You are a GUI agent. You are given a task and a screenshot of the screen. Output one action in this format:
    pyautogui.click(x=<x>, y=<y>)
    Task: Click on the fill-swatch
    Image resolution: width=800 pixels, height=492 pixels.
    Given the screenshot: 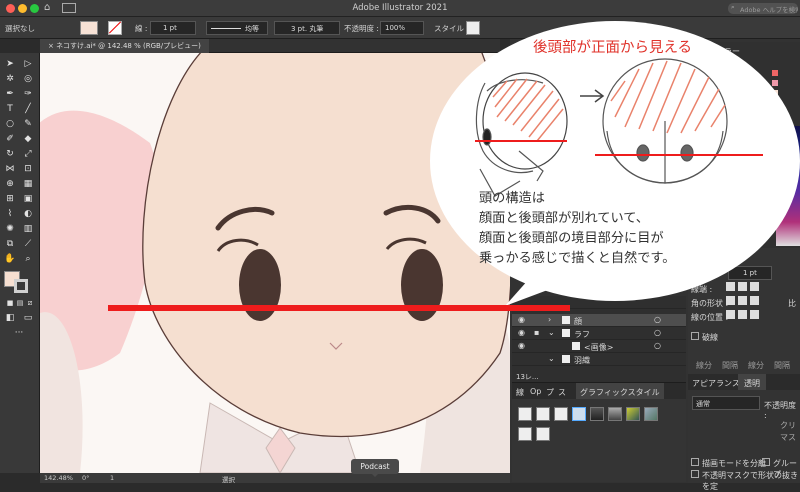 What is the action you would take?
    pyautogui.click(x=89, y=28)
    